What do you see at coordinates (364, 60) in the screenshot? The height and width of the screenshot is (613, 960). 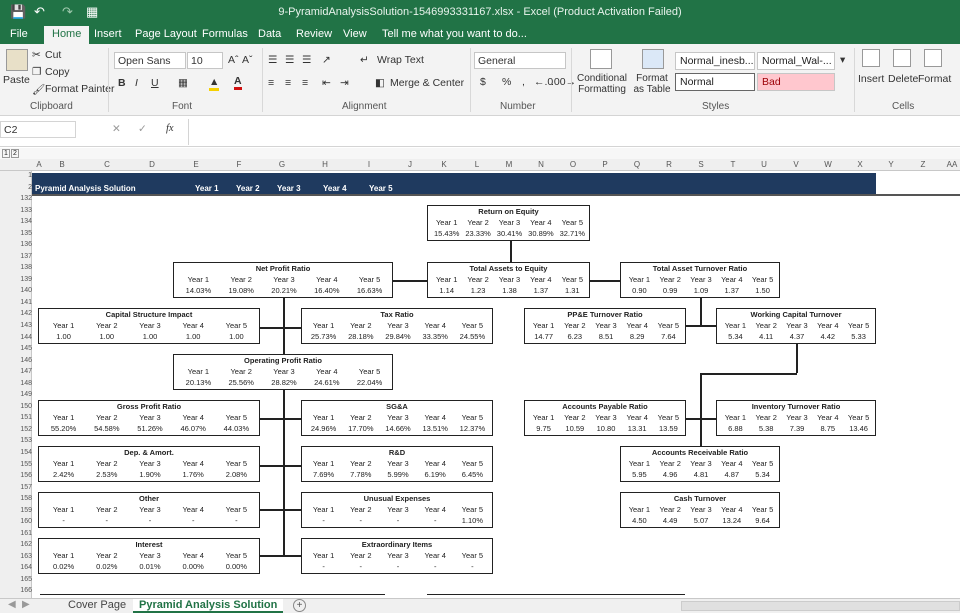 I see `wrap-text-icon: ↵` at bounding box center [364, 60].